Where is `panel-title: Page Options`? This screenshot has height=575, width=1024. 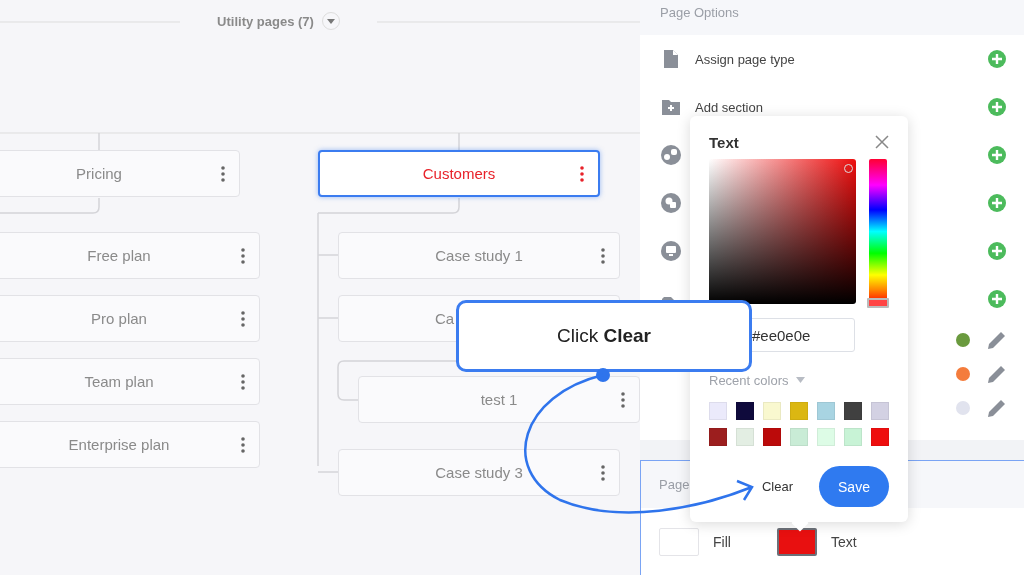
panel-title: Page Options is located at coordinates (832, 17).